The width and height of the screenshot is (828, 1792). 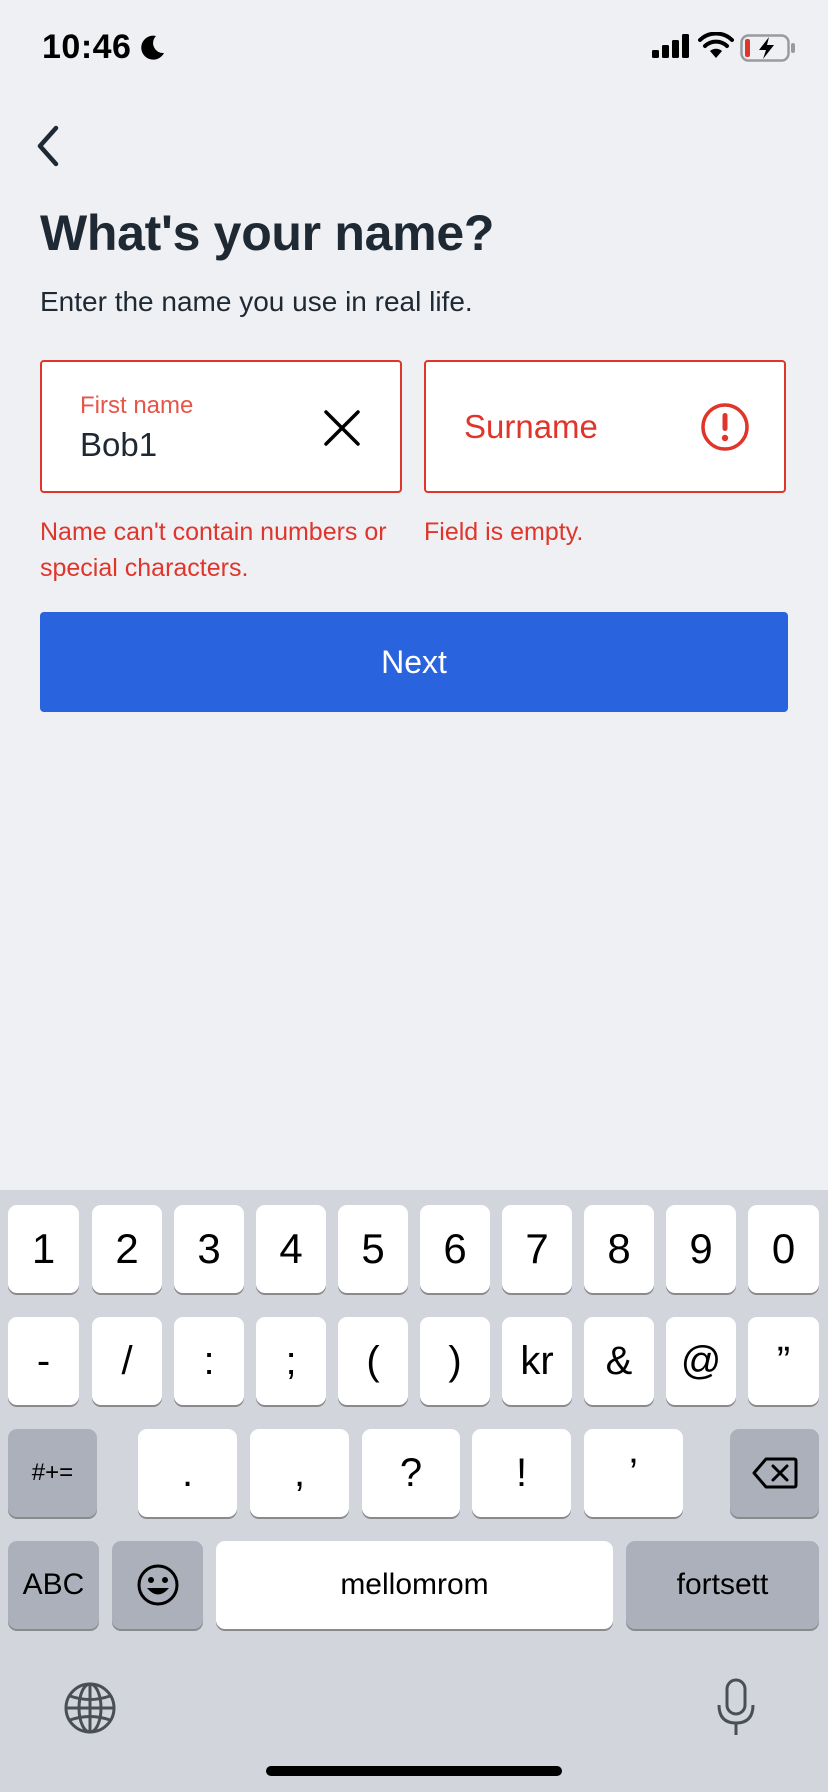 What do you see at coordinates (414, 1771) in the screenshot?
I see `home-indicator` at bounding box center [414, 1771].